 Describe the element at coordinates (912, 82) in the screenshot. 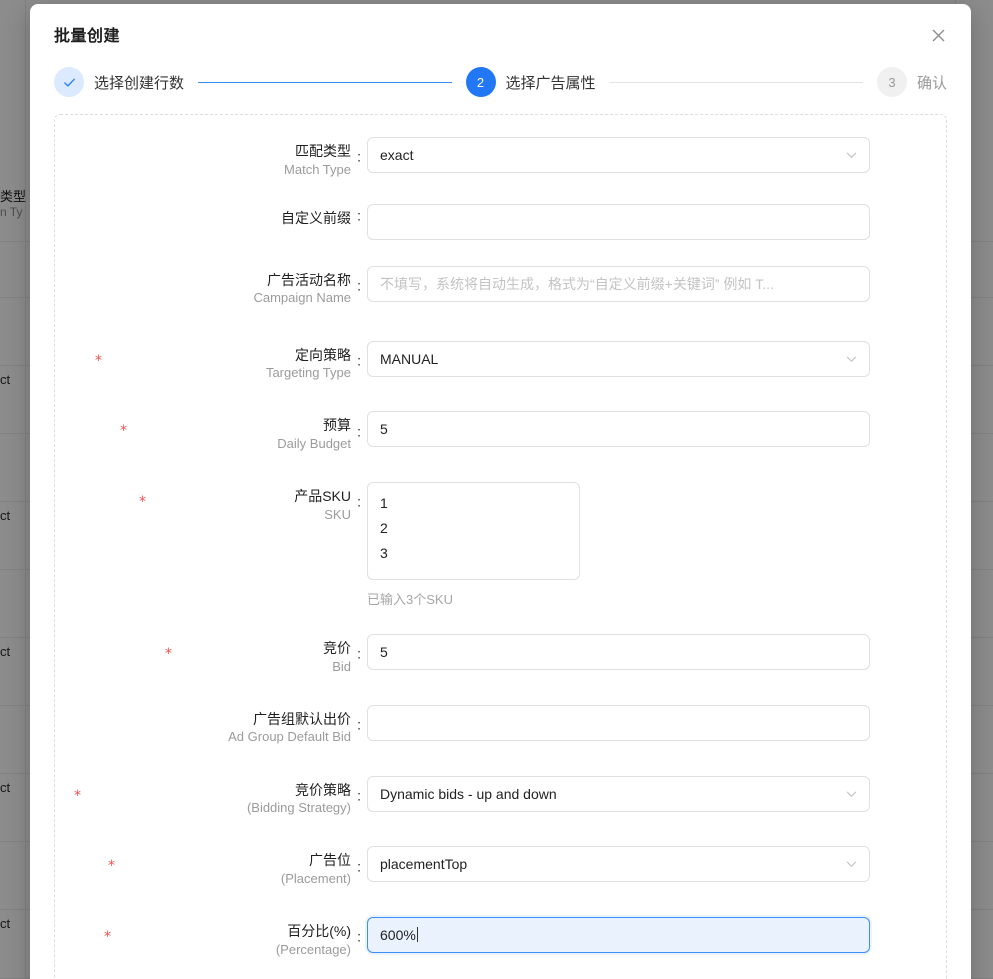

I see `step-3: 3 确认` at that location.